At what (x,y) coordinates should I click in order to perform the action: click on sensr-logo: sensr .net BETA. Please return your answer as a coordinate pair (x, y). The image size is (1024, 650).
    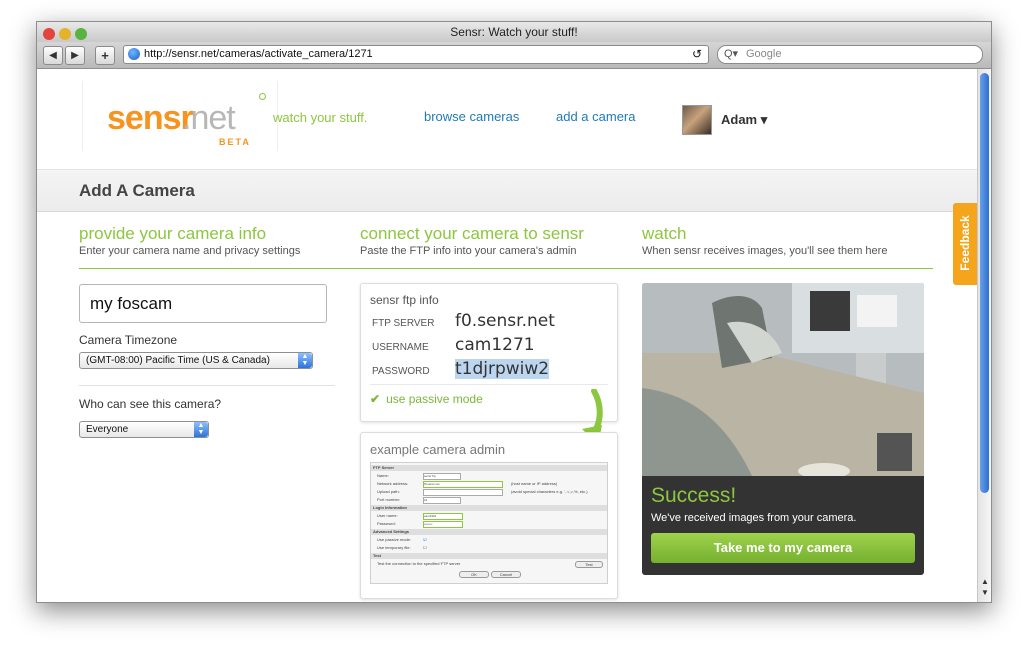
    Looking at the image, I should click on (180, 116).